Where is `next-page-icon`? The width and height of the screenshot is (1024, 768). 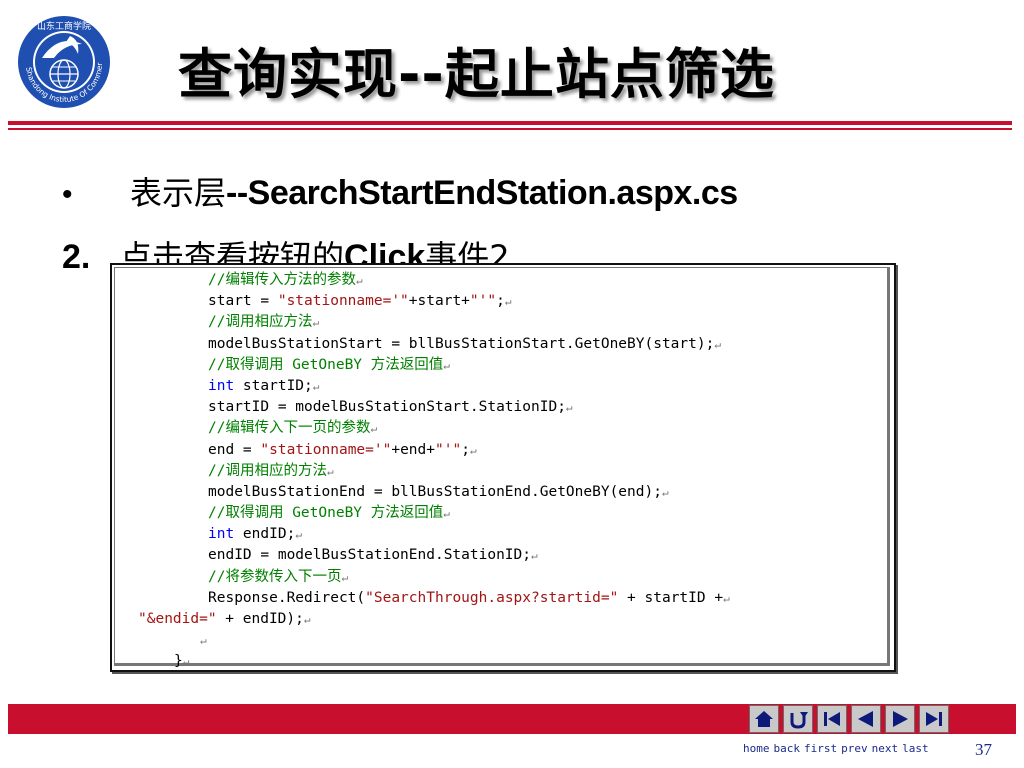 next-page-icon is located at coordinates (900, 719).